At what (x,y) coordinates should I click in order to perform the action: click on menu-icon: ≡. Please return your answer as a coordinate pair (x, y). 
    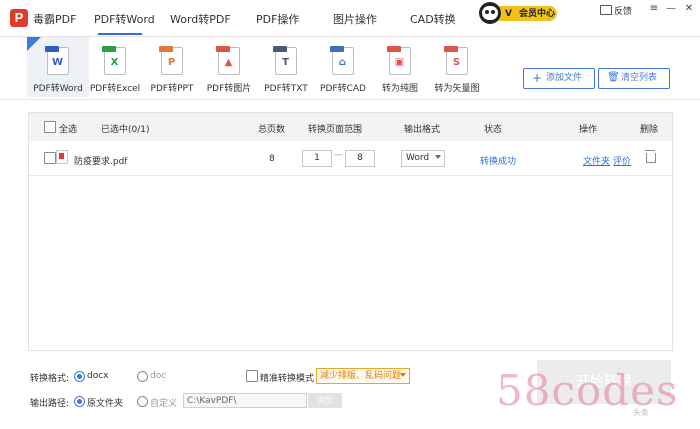
    Looking at the image, I should click on (654, 8).